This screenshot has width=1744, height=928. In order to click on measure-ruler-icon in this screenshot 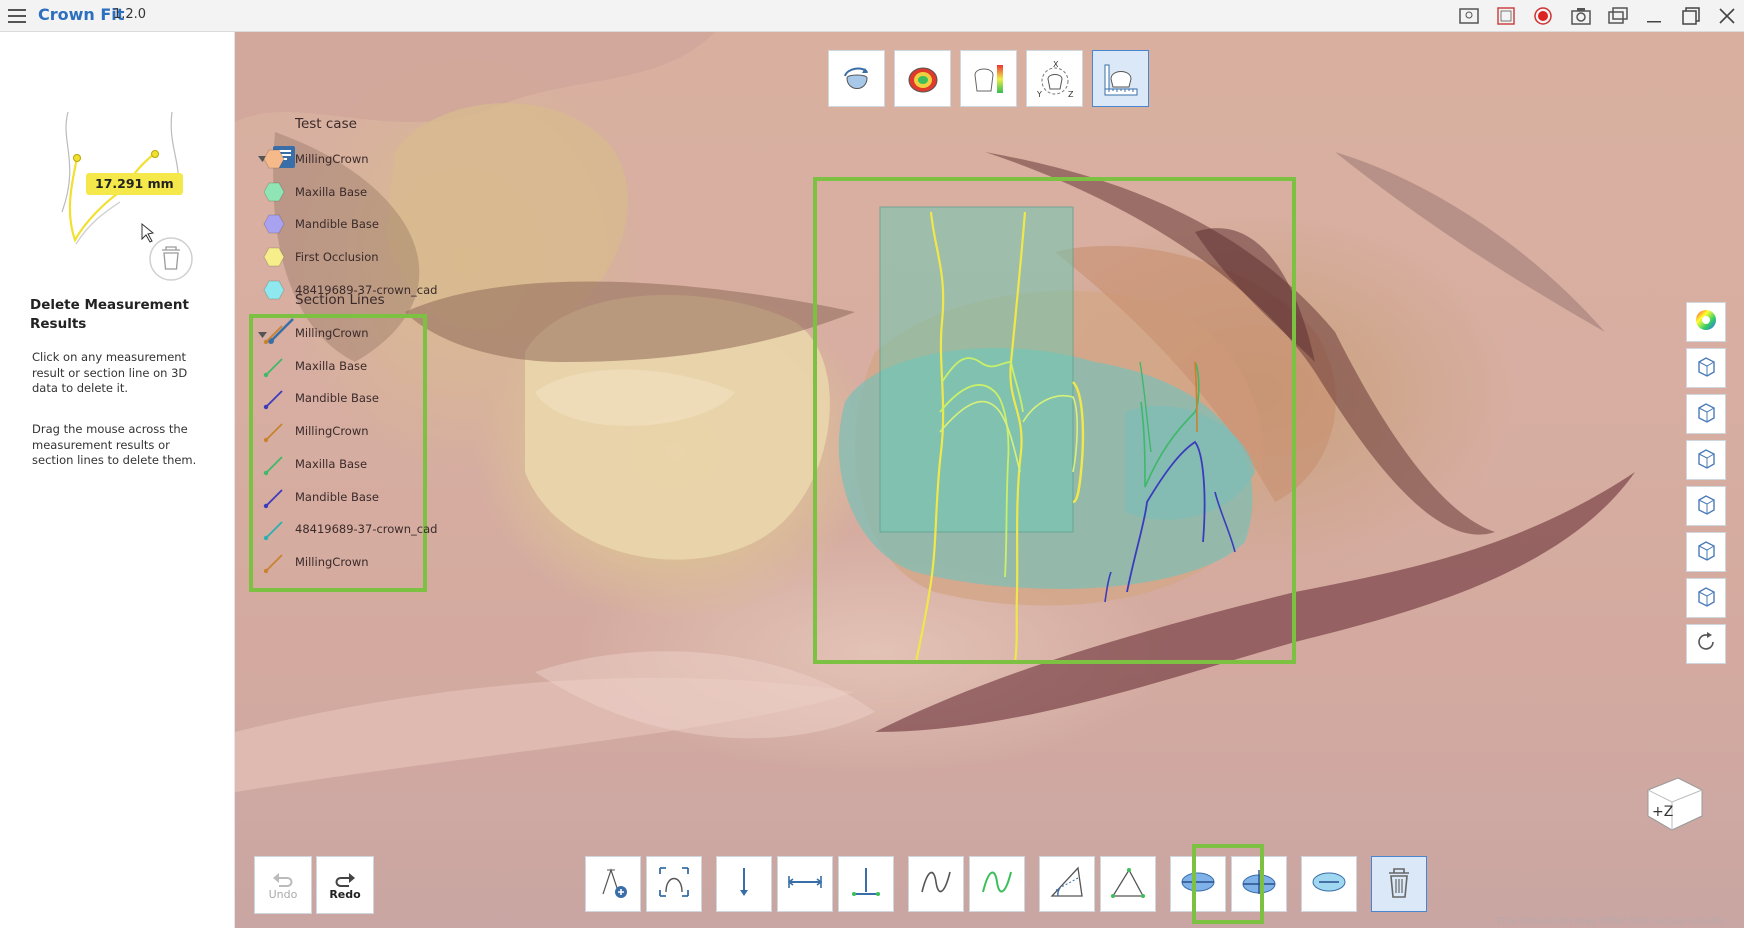, I will do `click(1120, 79)`.